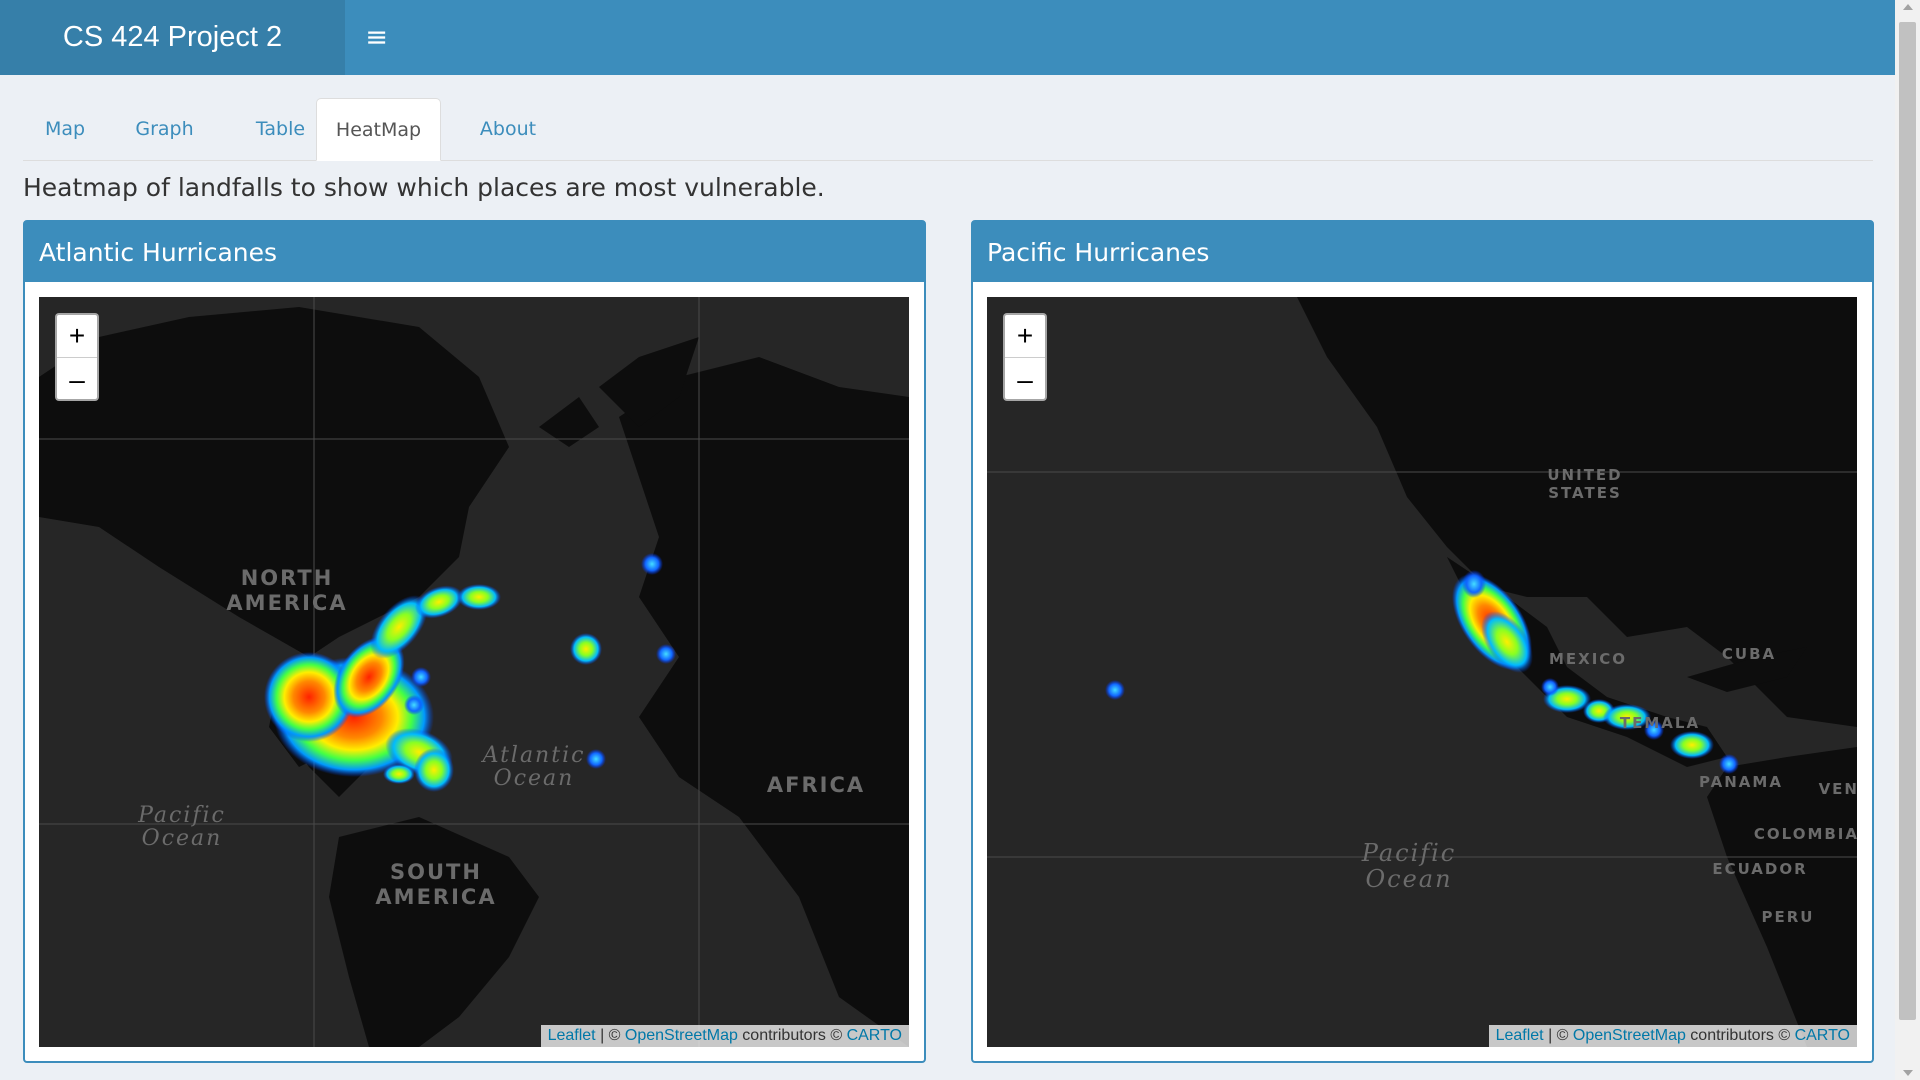 This screenshot has width=1920, height=1080. What do you see at coordinates (1585, 493) in the screenshot?
I see `label-states: STATES` at bounding box center [1585, 493].